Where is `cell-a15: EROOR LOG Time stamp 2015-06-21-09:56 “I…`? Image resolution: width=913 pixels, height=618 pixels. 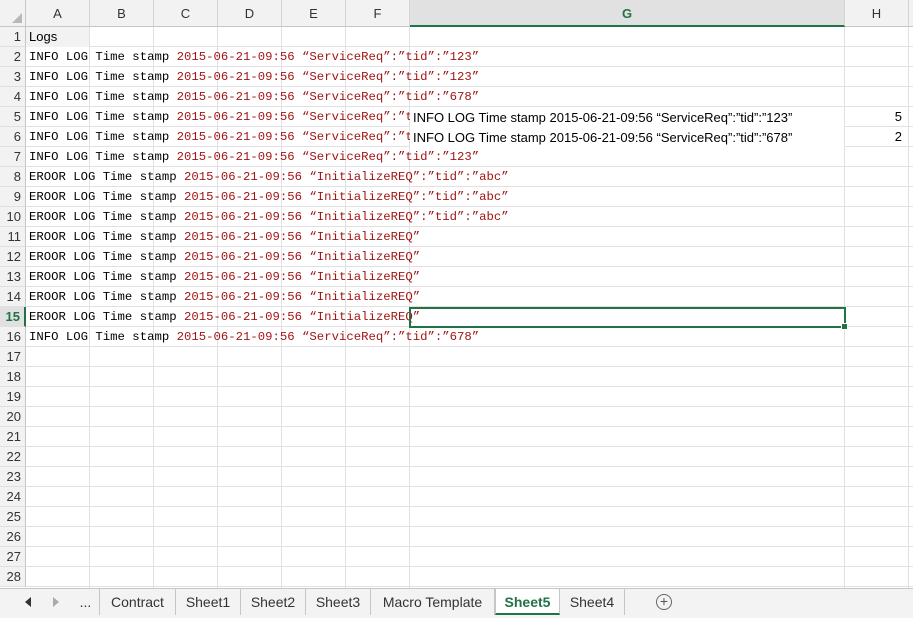 cell-a15: EROOR LOG Time stamp 2015-06-21-09:56 “I… is located at coordinates (223, 317).